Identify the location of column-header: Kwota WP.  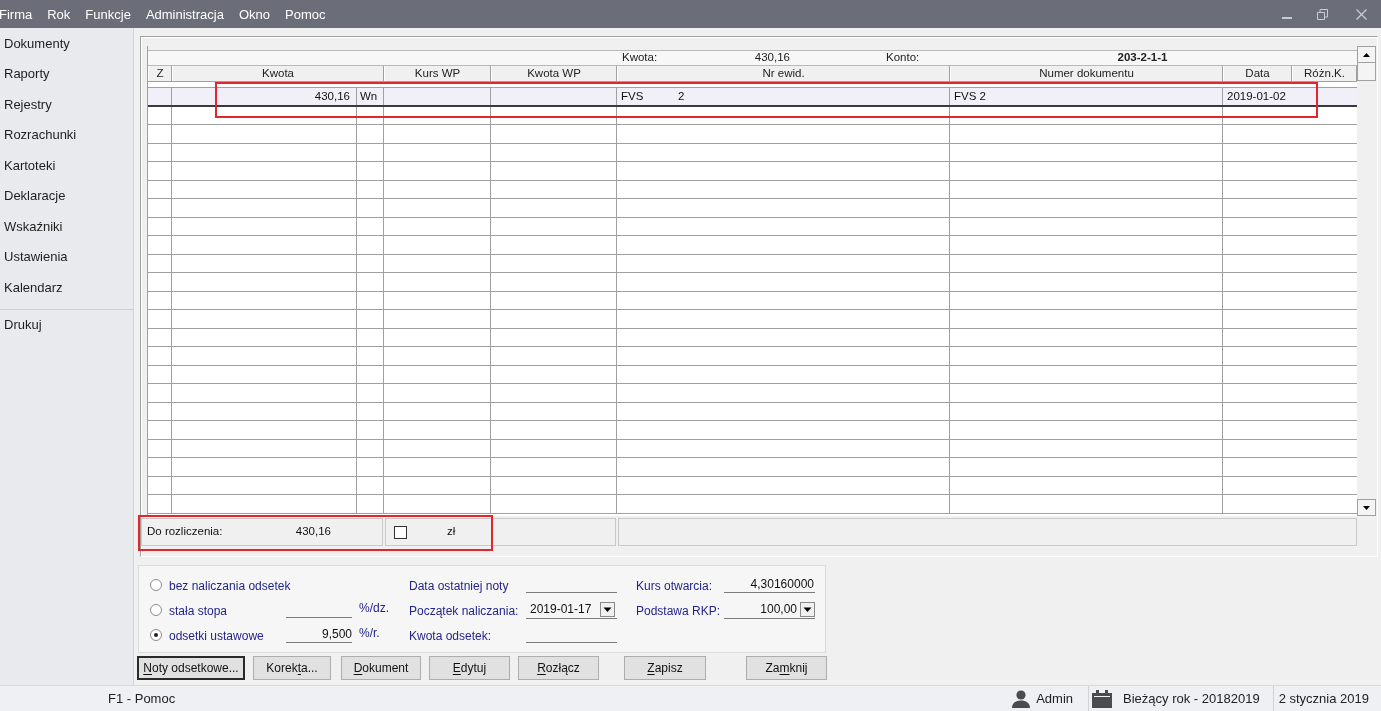
(554, 73).